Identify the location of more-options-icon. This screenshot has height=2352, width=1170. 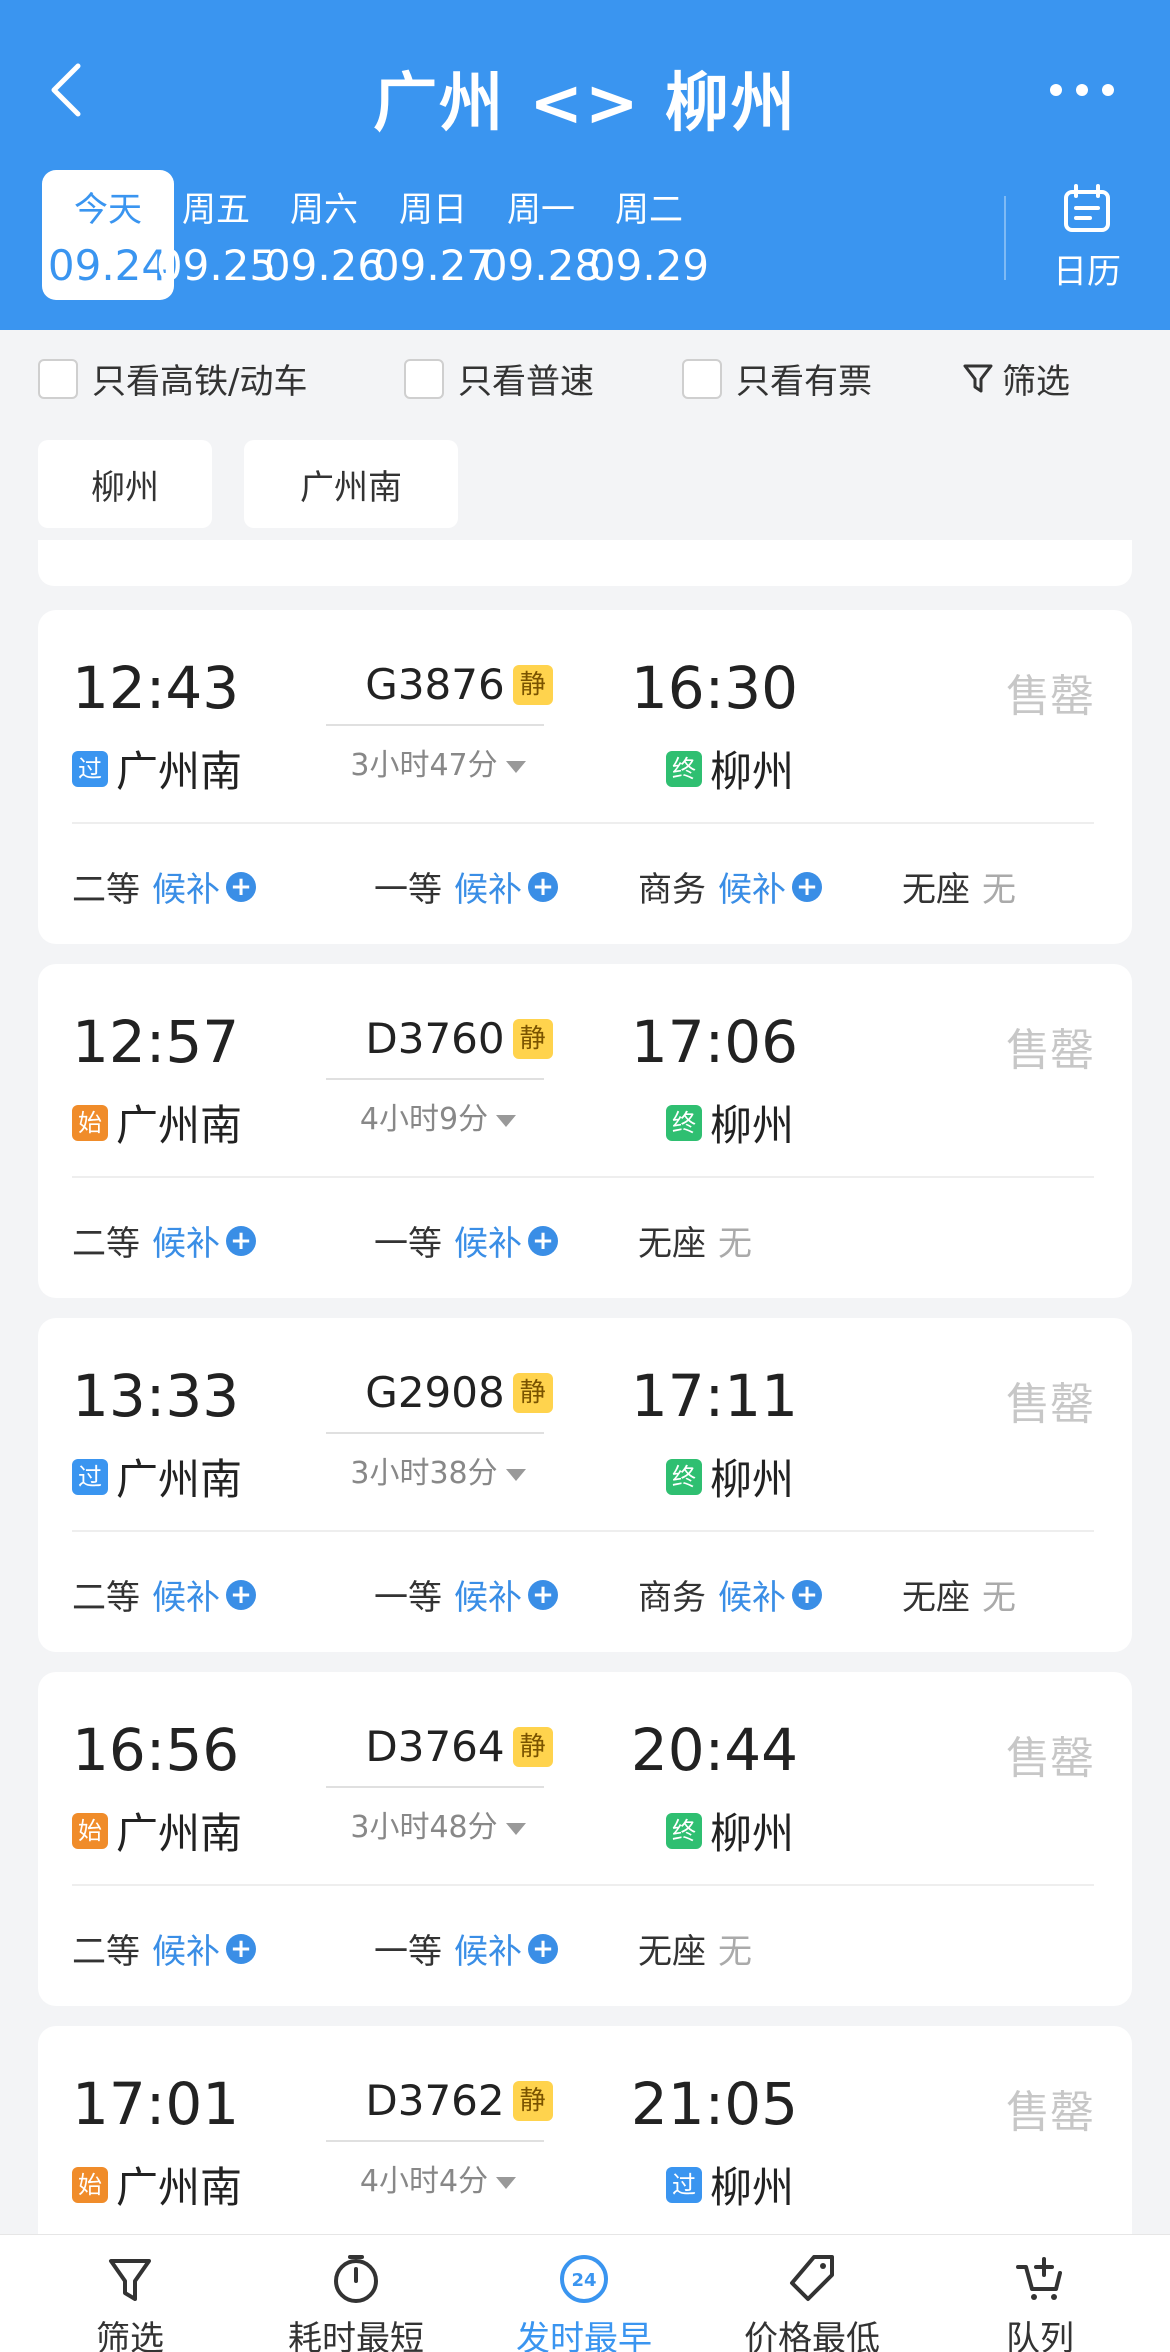
(1082, 92).